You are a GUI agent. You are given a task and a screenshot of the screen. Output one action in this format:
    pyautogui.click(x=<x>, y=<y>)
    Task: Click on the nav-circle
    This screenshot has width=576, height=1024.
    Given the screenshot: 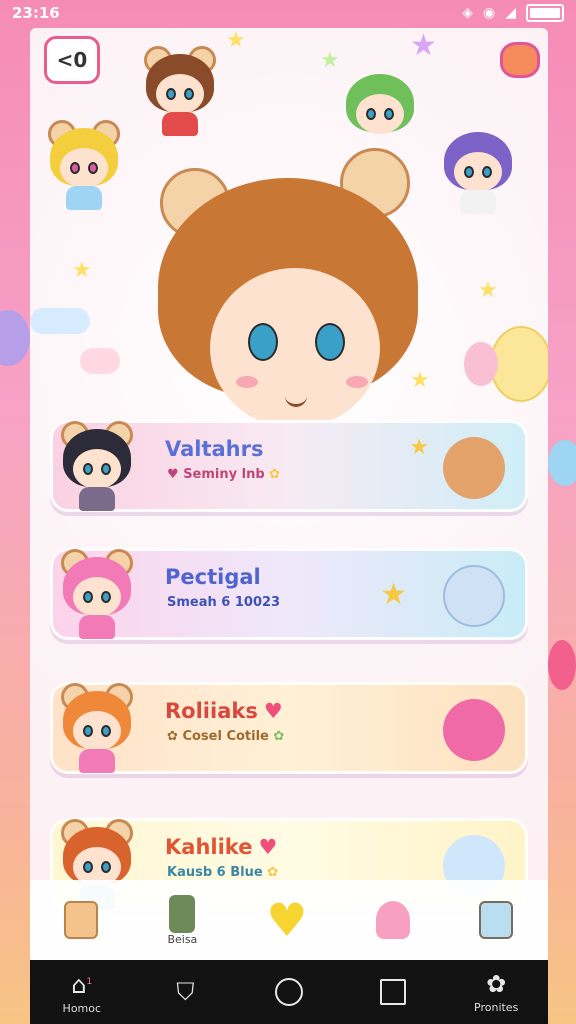 What is the action you would take?
    pyautogui.click(x=289, y=992)
    